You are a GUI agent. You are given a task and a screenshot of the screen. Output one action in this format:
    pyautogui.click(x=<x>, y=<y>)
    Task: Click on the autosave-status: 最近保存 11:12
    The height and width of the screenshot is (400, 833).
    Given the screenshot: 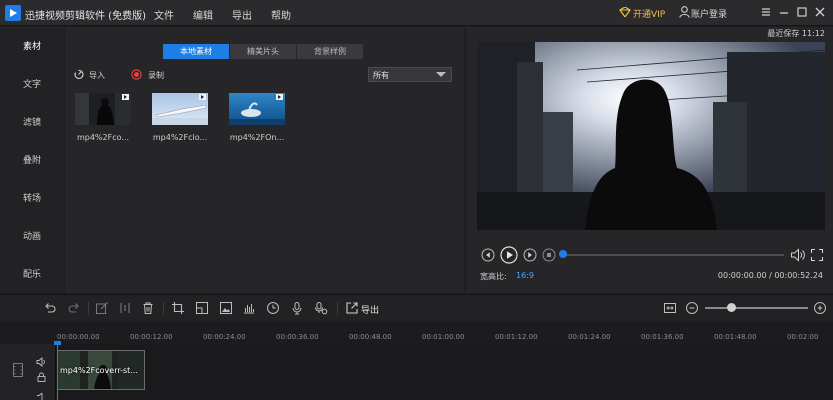 What is the action you would take?
    pyautogui.click(x=796, y=33)
    